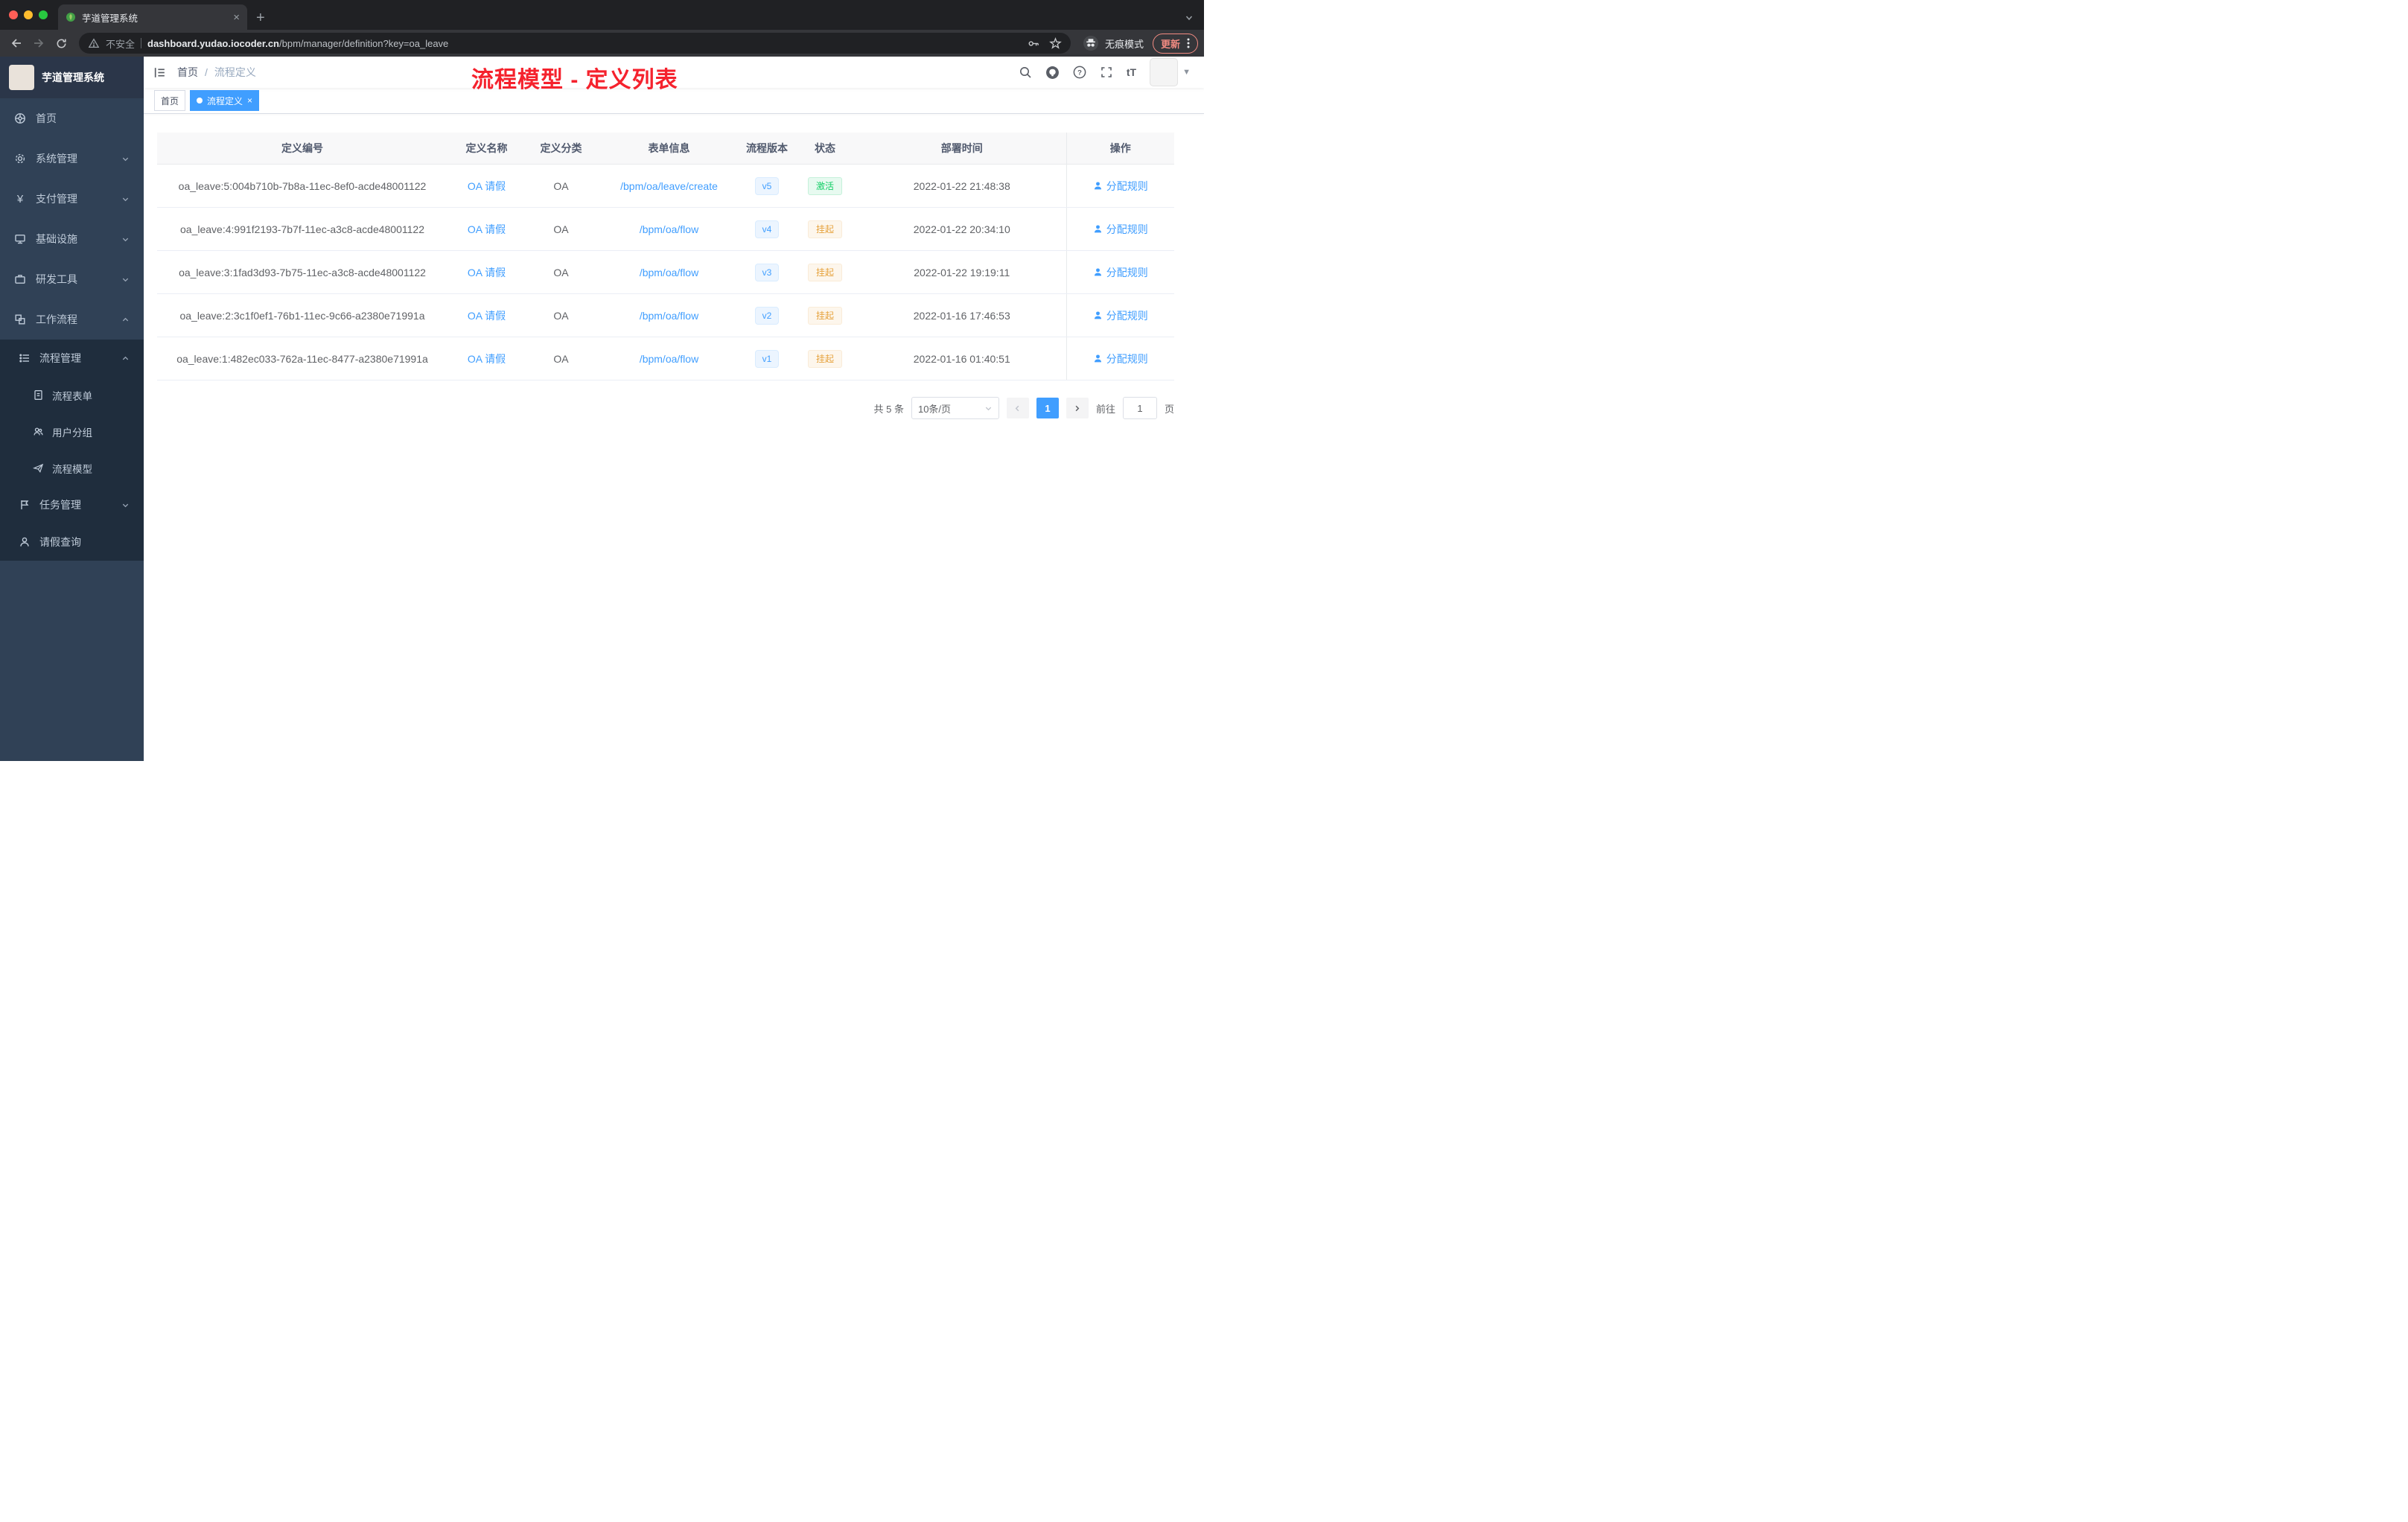  What do you see at coordinates (152, 17) in the screenshot?
I see `browser-tab: 芋道管理系统 ×` at bounding box center [152, 17].